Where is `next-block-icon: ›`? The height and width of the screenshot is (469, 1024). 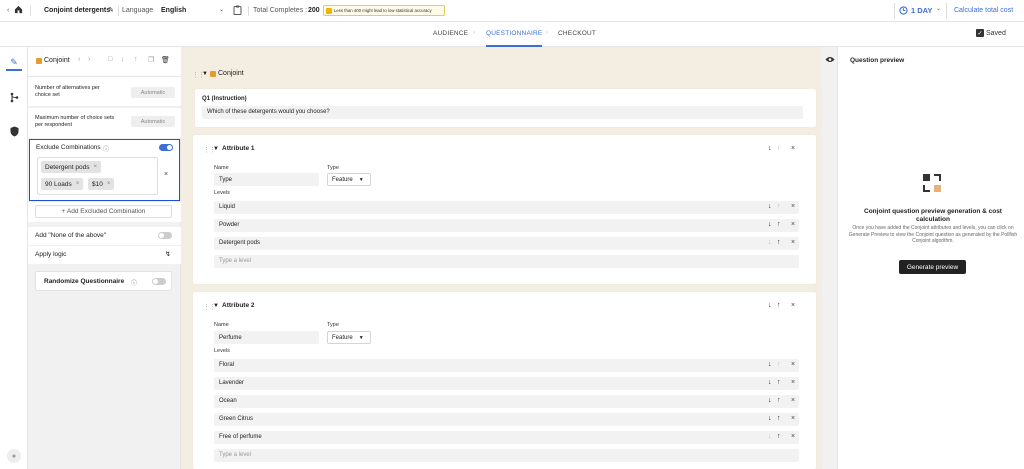 next-block-icon: › is located at coordinates (89, 59).